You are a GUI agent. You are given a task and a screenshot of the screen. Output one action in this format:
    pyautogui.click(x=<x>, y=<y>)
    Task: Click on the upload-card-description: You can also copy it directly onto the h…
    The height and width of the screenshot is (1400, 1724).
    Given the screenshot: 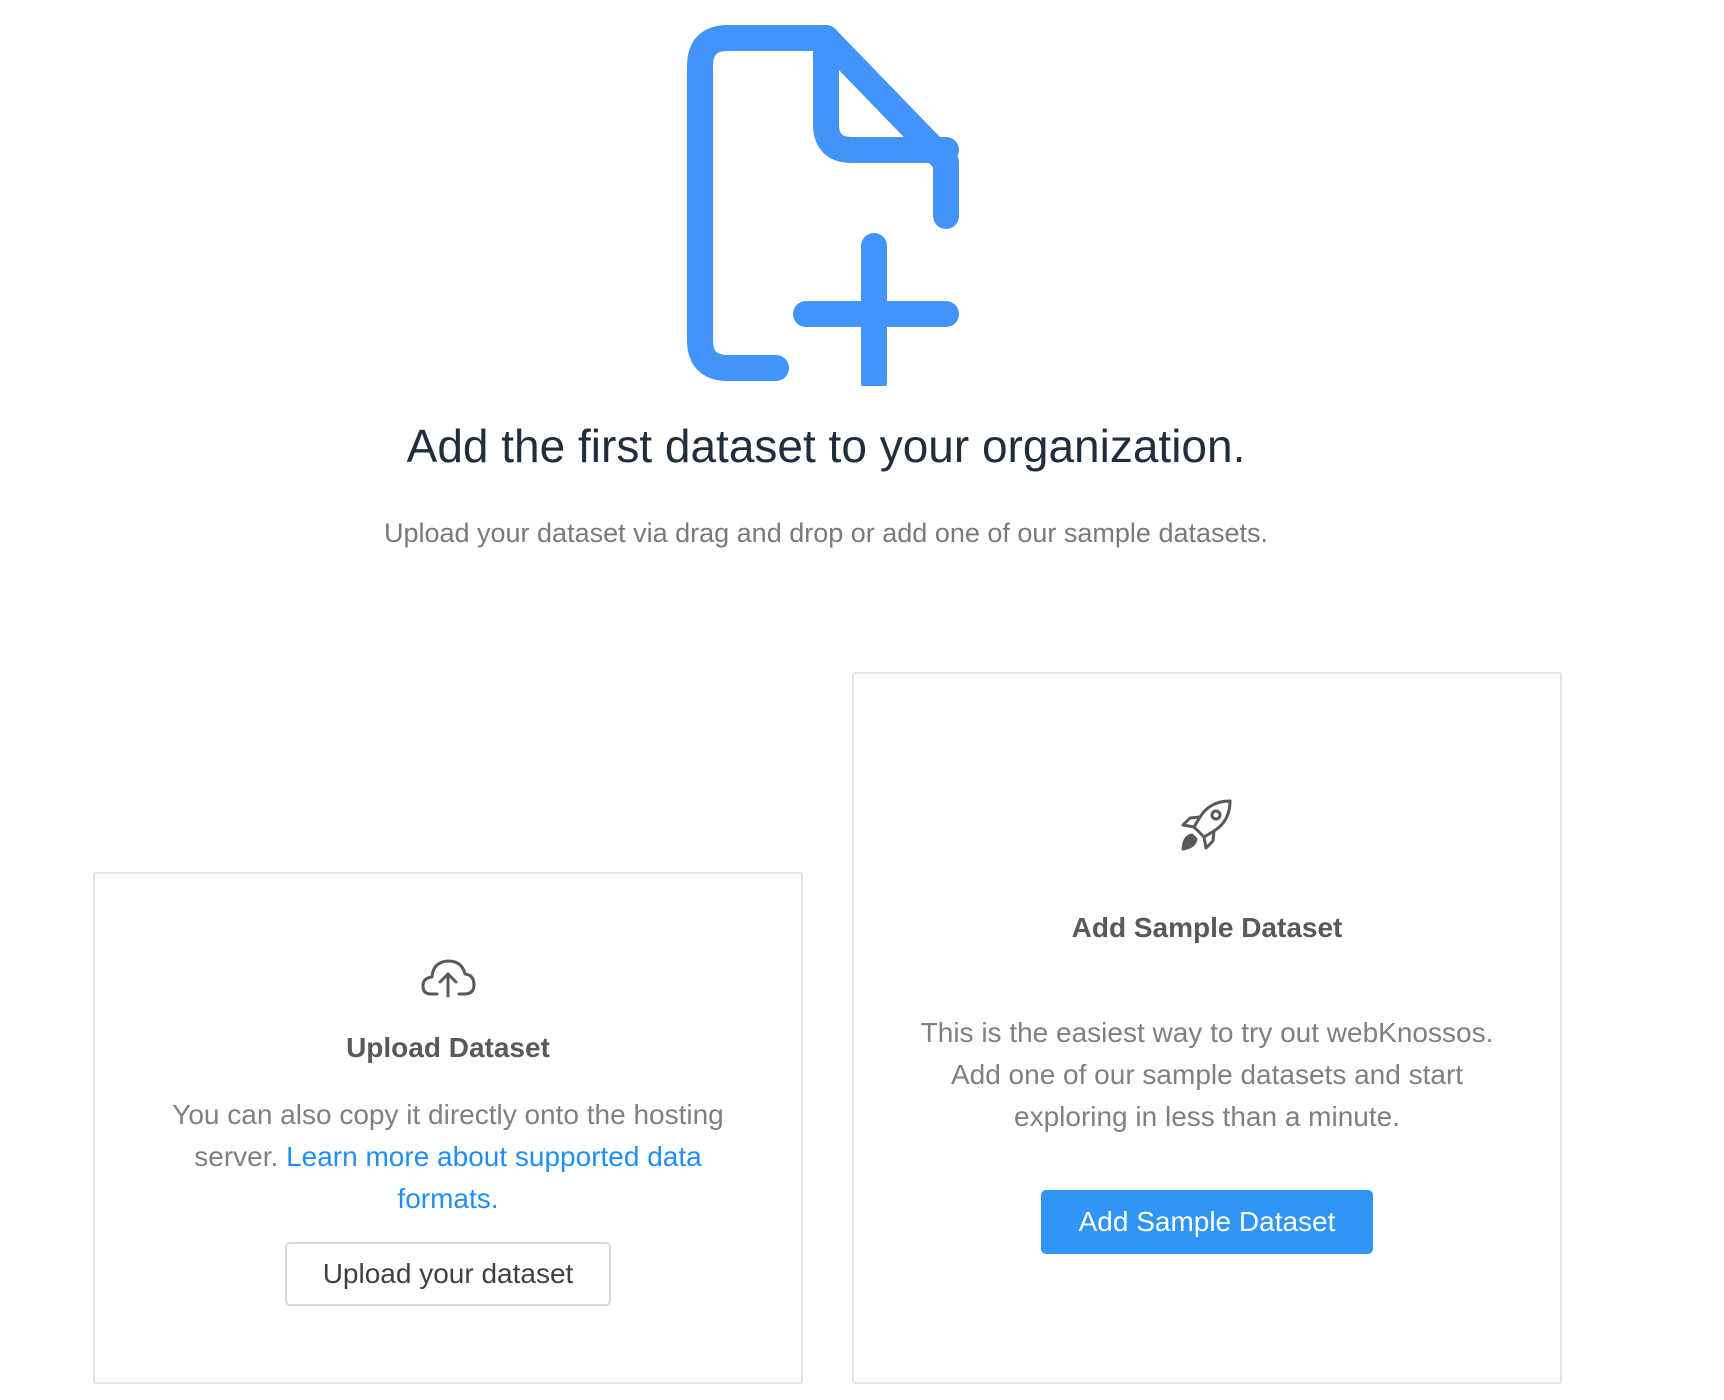 What is the action you would take?
    pyautogui.click(x=448, y=1157)
    